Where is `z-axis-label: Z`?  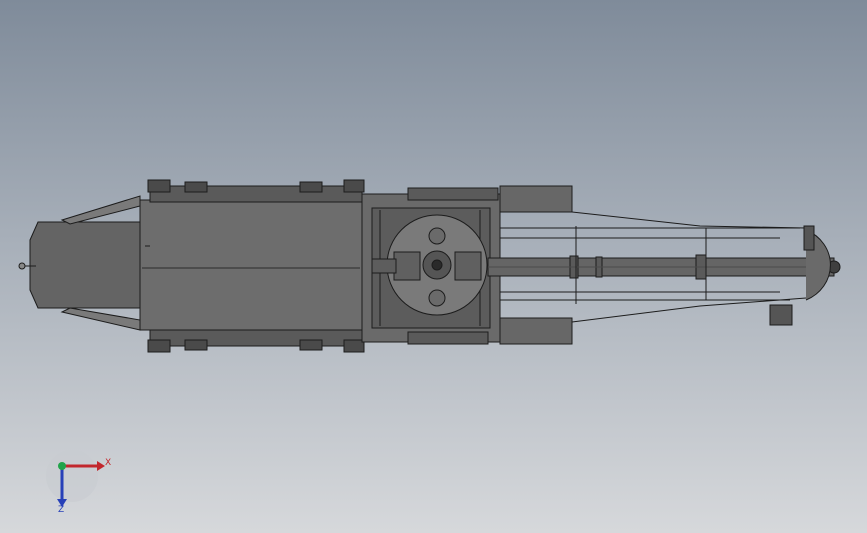 z-axis-label: Z is located at coordinates (61, 510).